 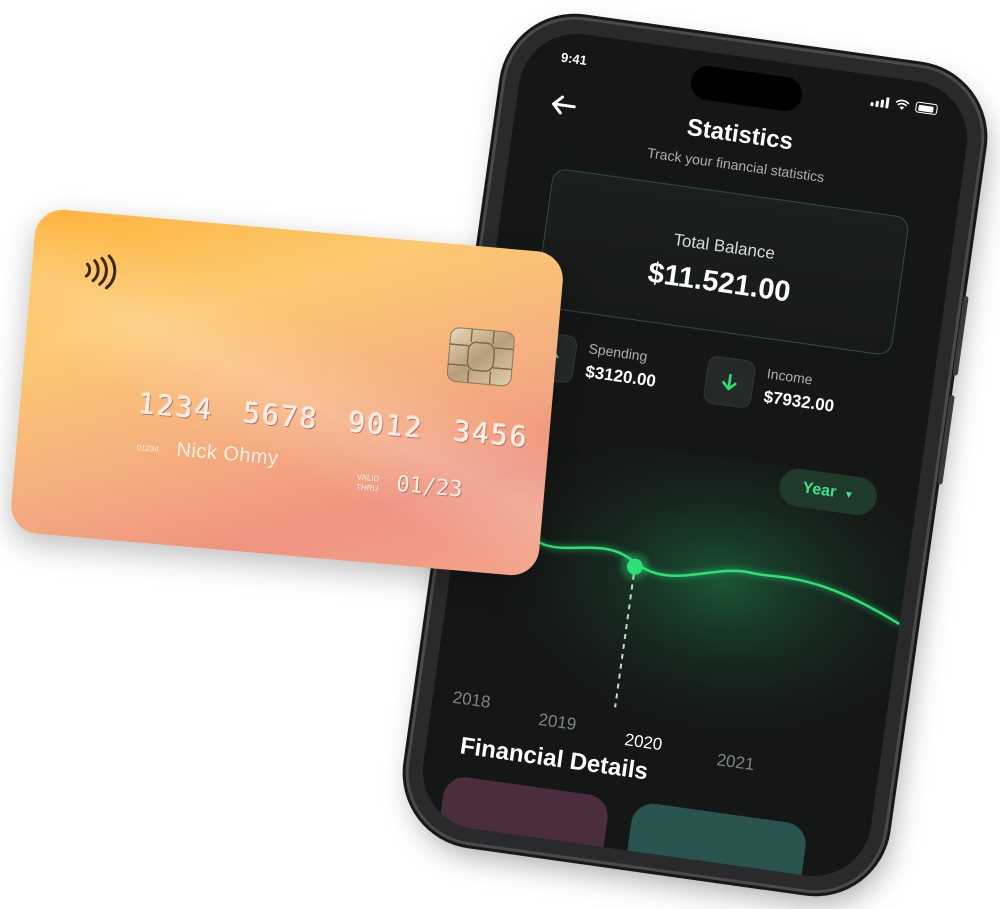 What do you see at coordinates (227, 454) in the screenshot?
I see `card-holder-name: Nick Ohmy` at bounding box center [227, 454].